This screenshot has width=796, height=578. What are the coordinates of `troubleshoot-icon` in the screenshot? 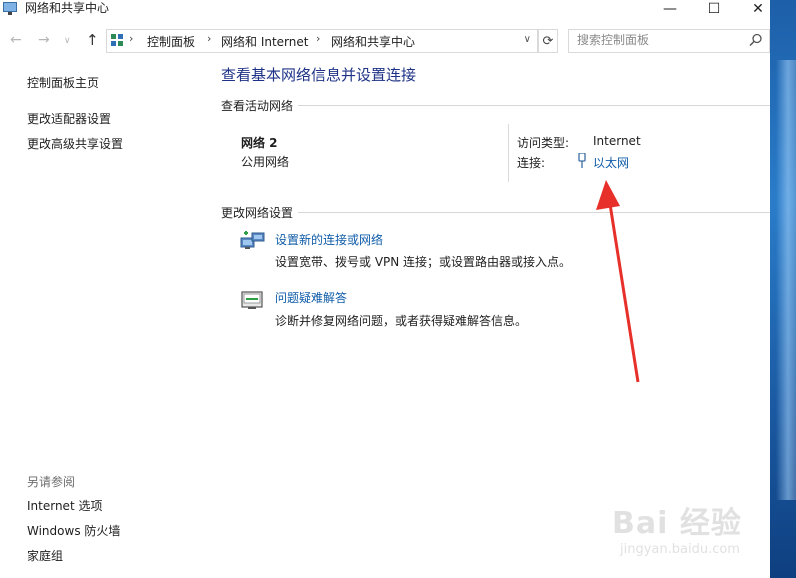 It's located at (252, 300).